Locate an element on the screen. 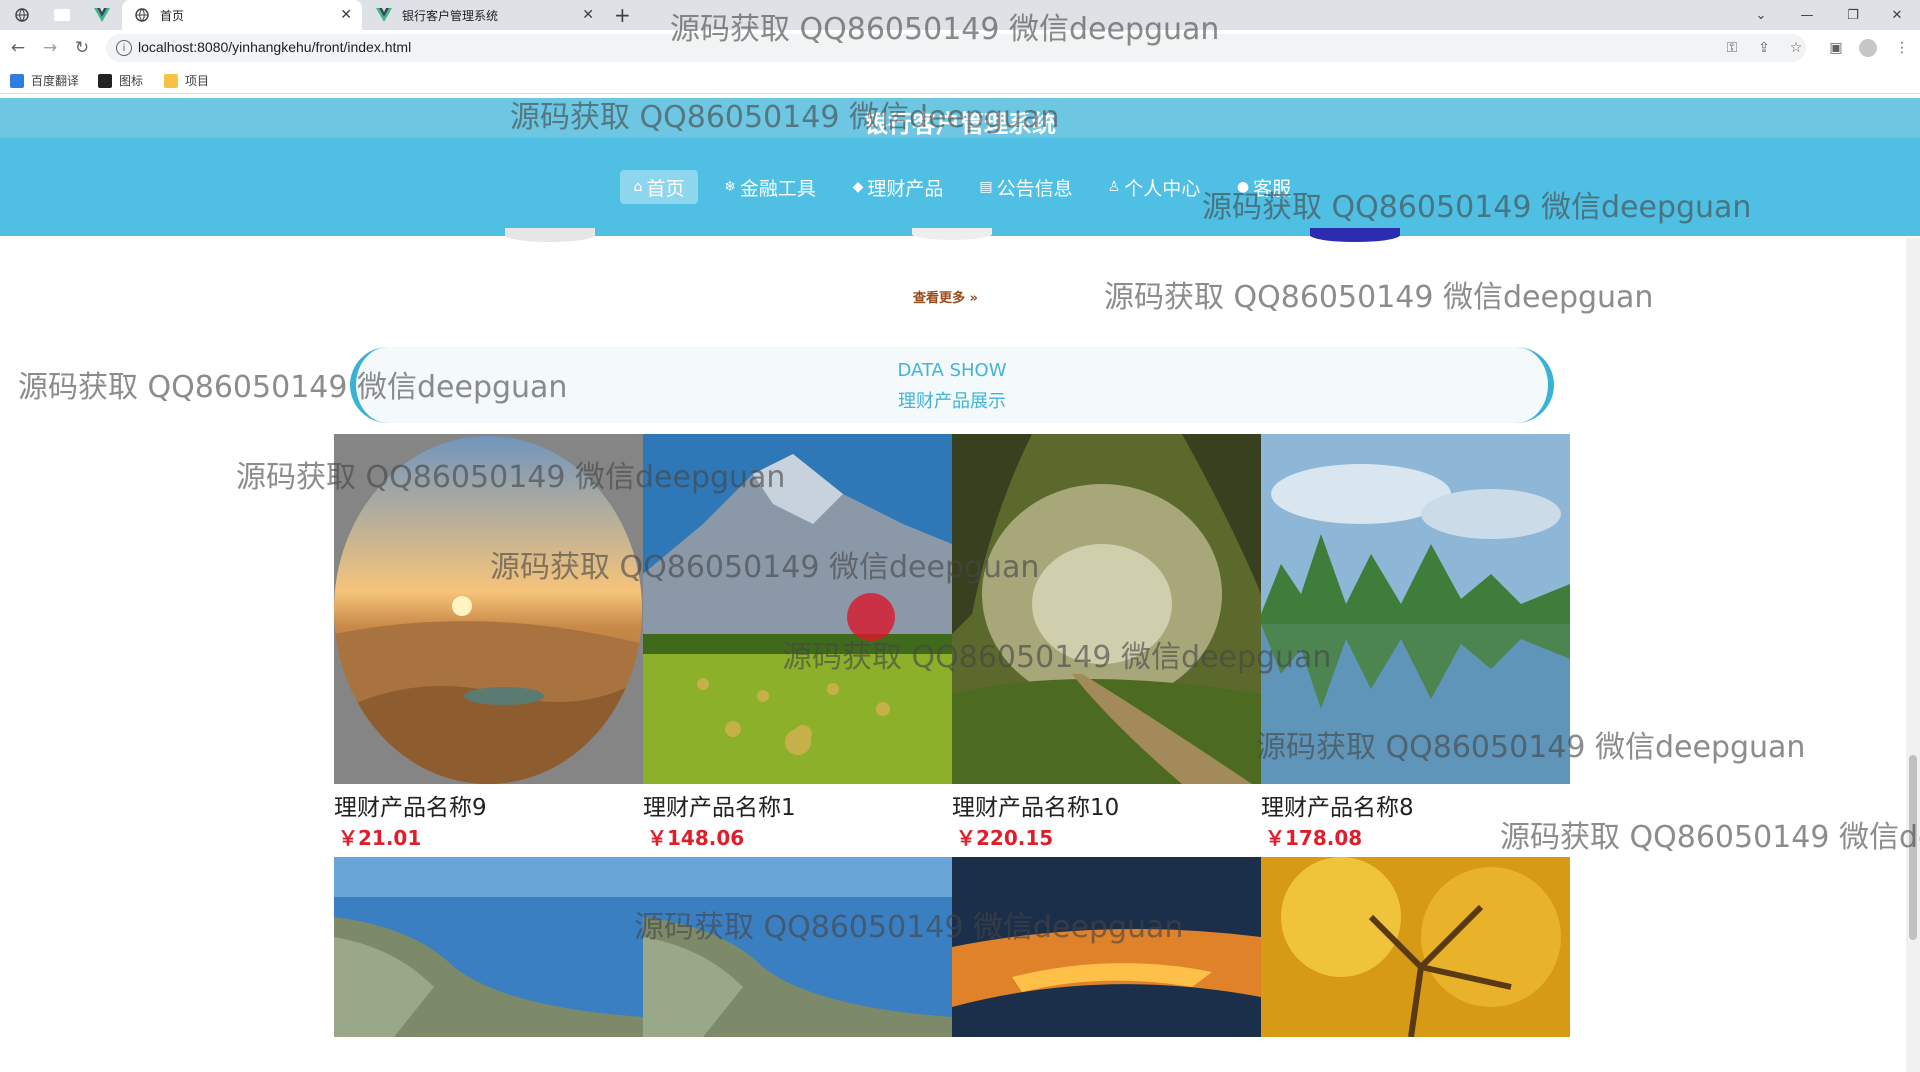 This screenshot has width=1920, height=1072. bookmark-label: 图标 is located at coordinates (131, 81).